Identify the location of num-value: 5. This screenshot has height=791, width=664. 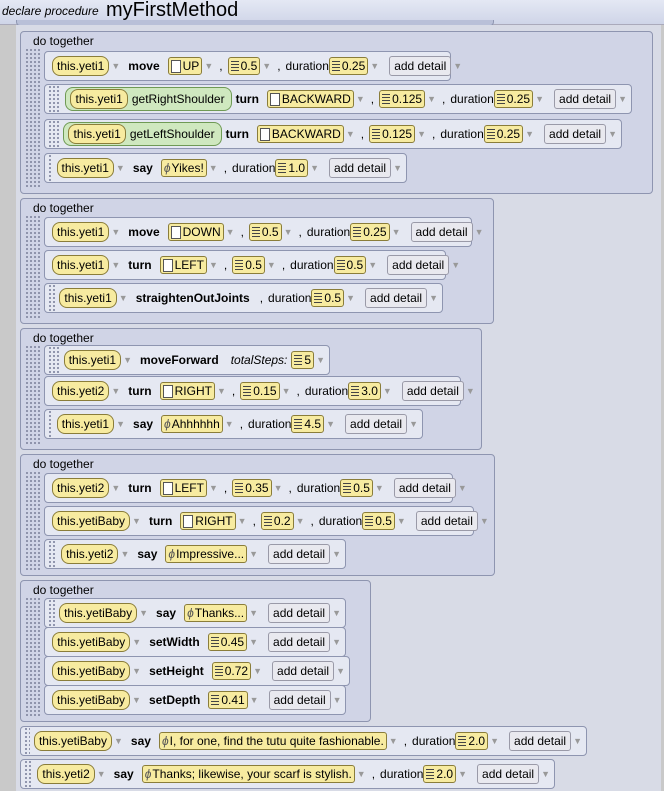
(303, 360).